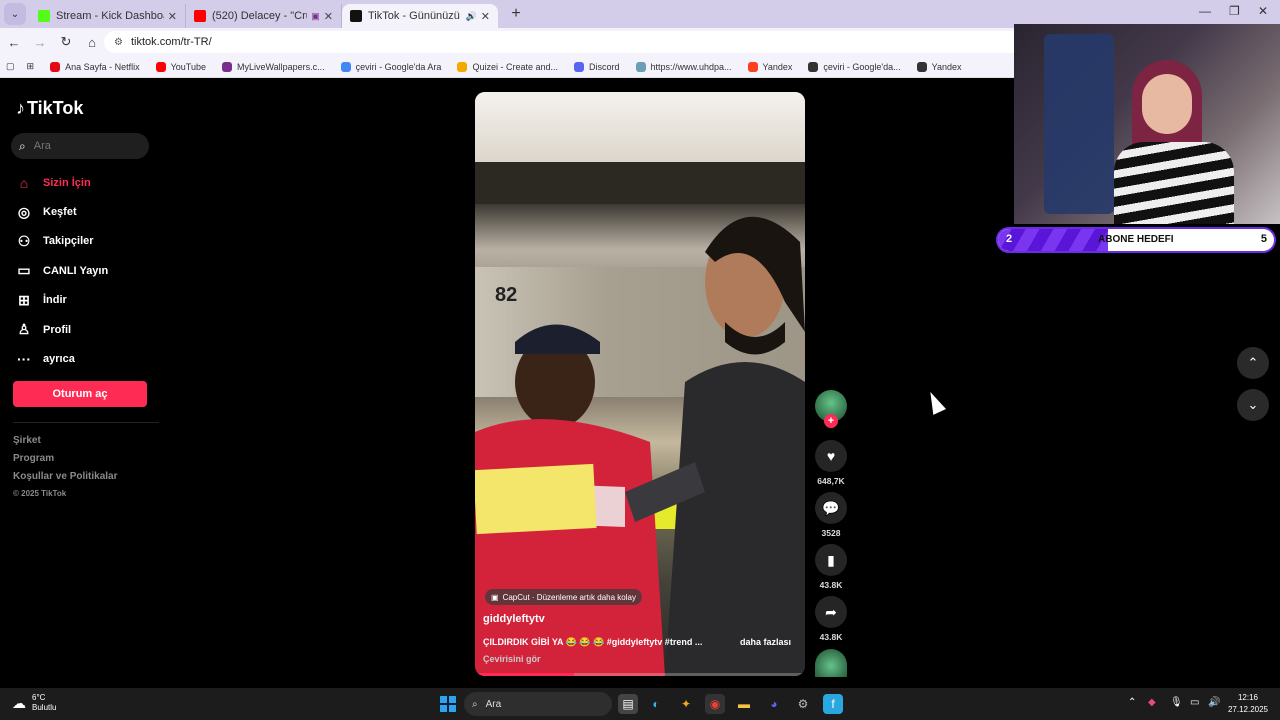 Image resolution: width=1280 pixels, height=720 pixels. I want to click on heart-icon: ♥, so click(831, 456).